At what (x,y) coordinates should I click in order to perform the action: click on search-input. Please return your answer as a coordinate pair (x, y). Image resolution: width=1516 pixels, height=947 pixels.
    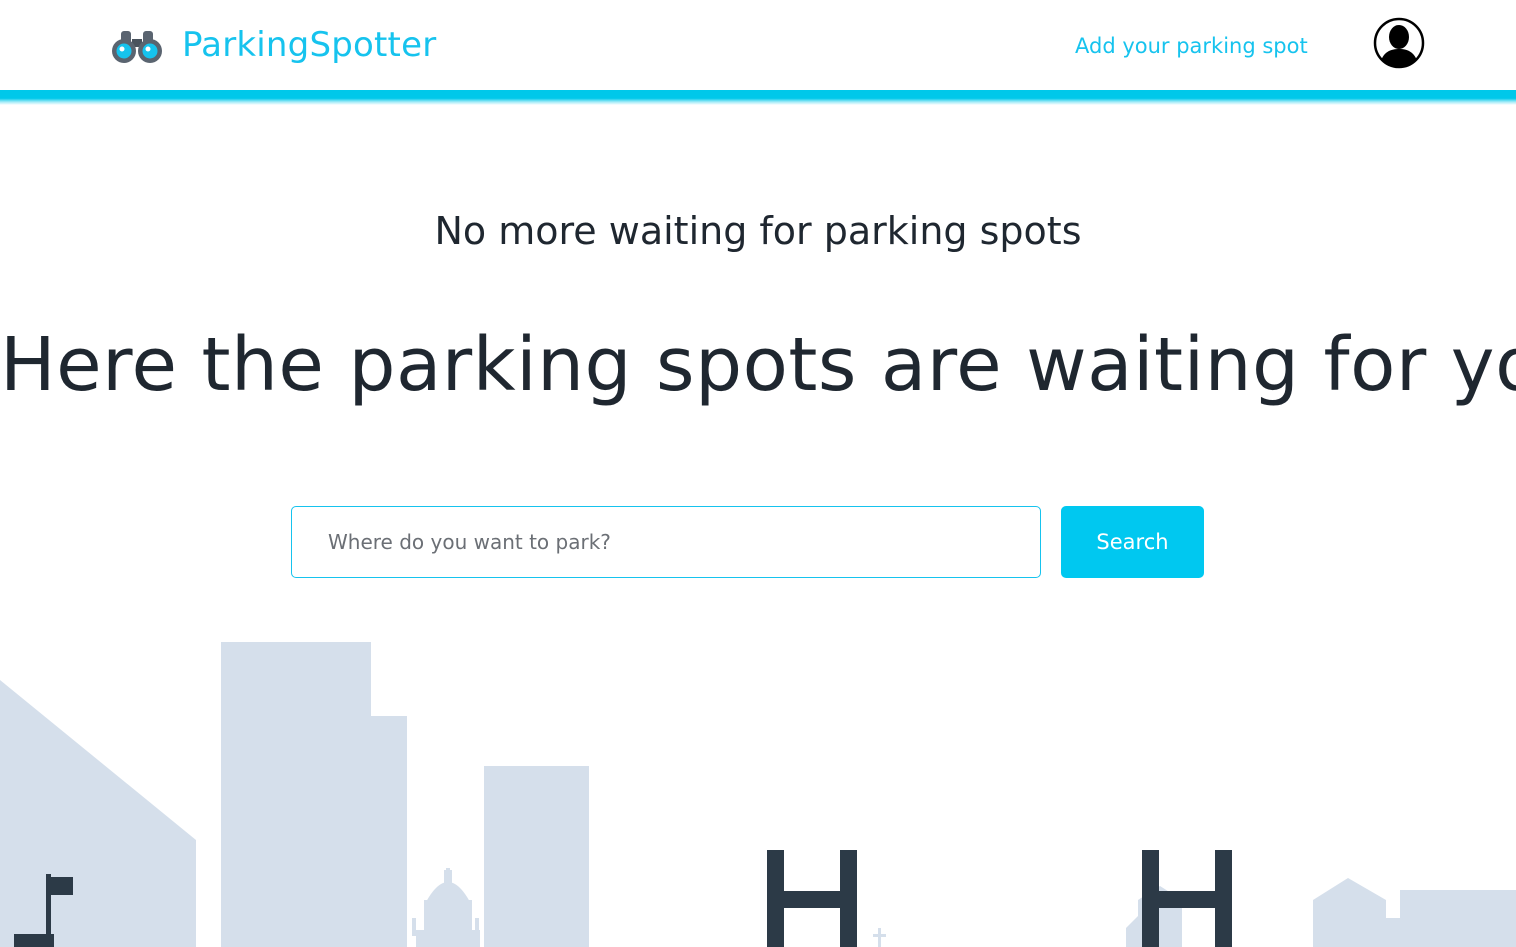
    Looking at the image, I should click on (666, 542).